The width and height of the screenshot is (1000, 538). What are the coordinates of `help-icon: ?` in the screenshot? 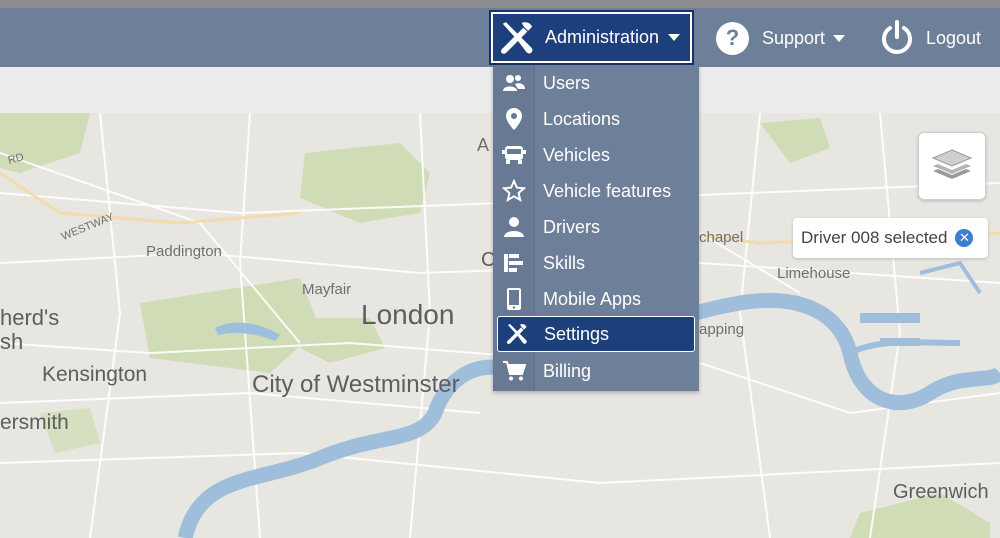 It's located at (732, 38).